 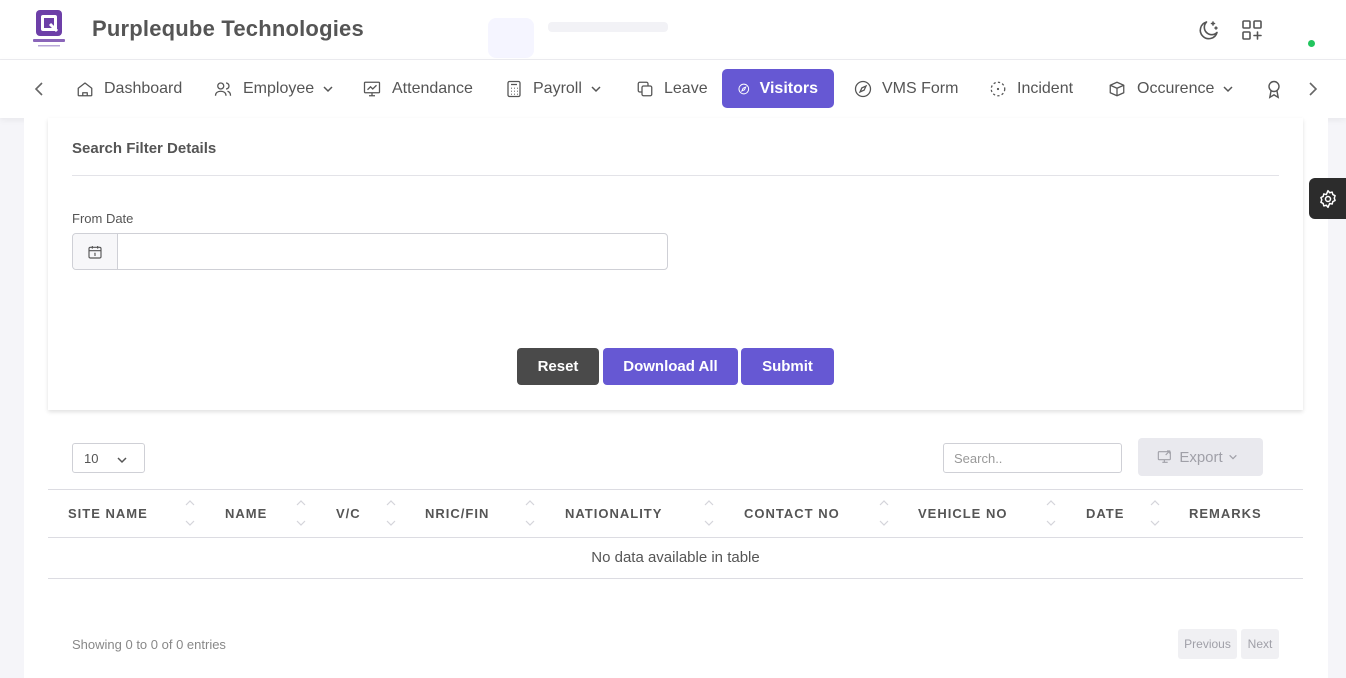 What do you see at coordinates (143, 88) in the screenshot?
I see `nav-dashboard-label: Dashboard` at bounding box center [143, 88].